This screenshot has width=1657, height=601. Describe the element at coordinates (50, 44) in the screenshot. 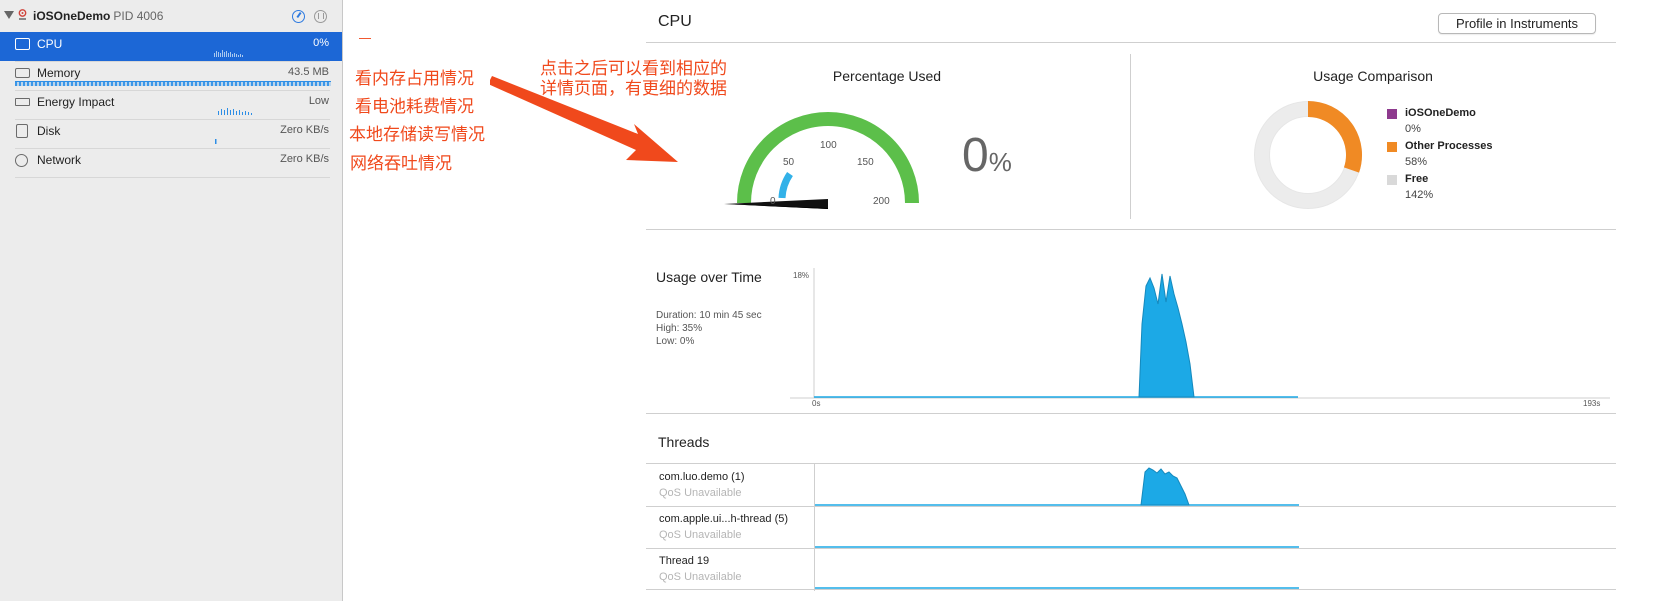

I see `gauge-label: CPU` at that location.